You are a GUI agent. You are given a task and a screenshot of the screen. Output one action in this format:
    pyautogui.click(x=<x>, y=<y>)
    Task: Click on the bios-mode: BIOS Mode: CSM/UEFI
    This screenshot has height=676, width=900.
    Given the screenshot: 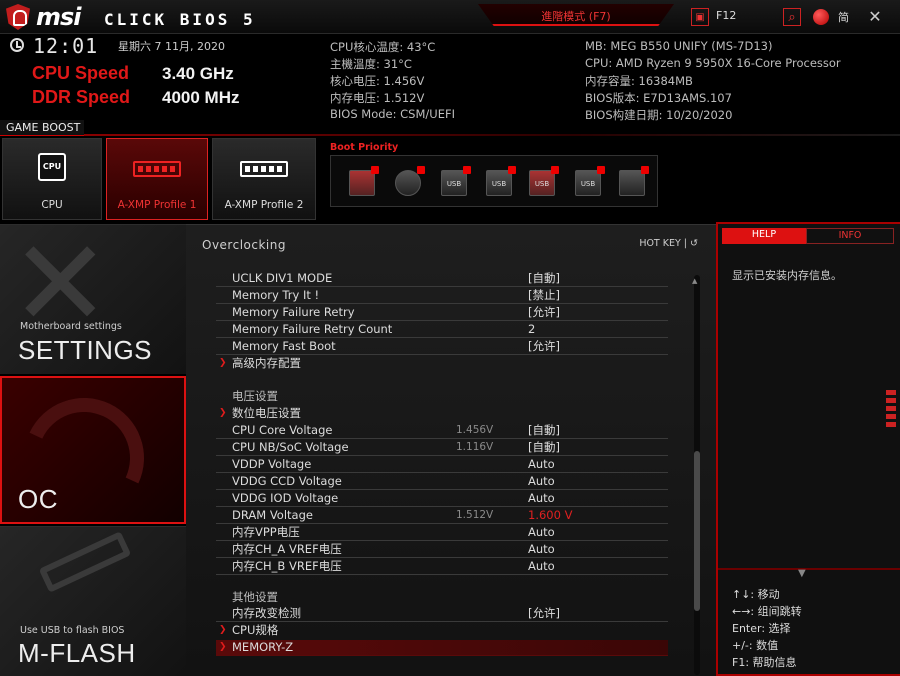 What is the action you would take?
    pyautogui.click(x=392, y=114)
    